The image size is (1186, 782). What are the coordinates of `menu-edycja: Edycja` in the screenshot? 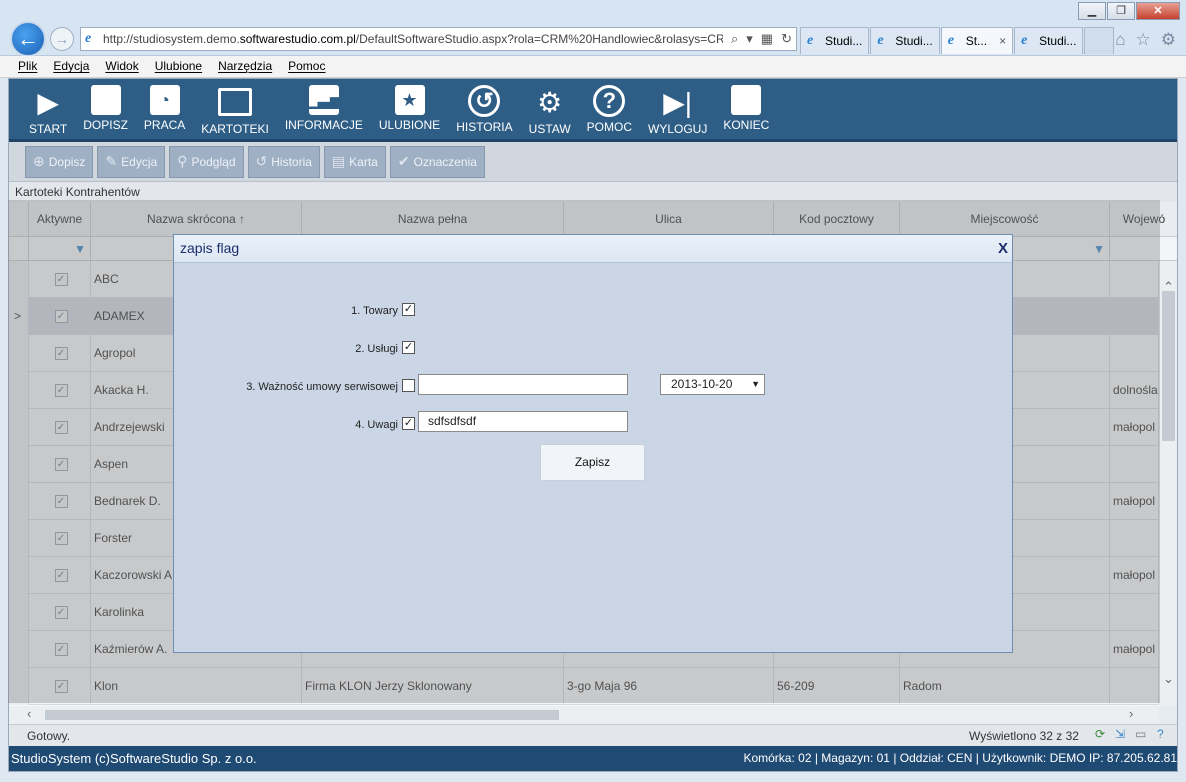 It's located at (71, 66).